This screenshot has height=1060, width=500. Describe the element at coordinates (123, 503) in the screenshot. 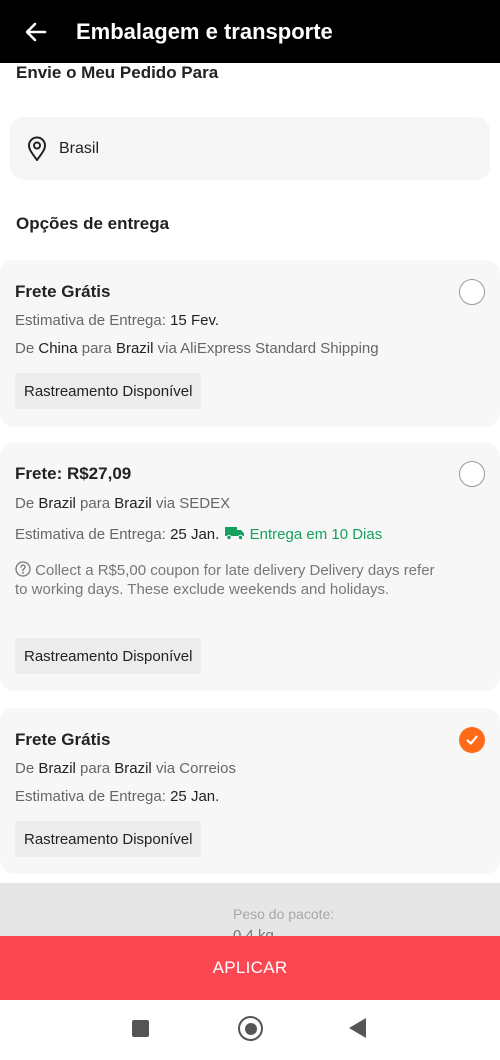

I see `route-info: De Brazil para Brazil via SEDEX` at that location.